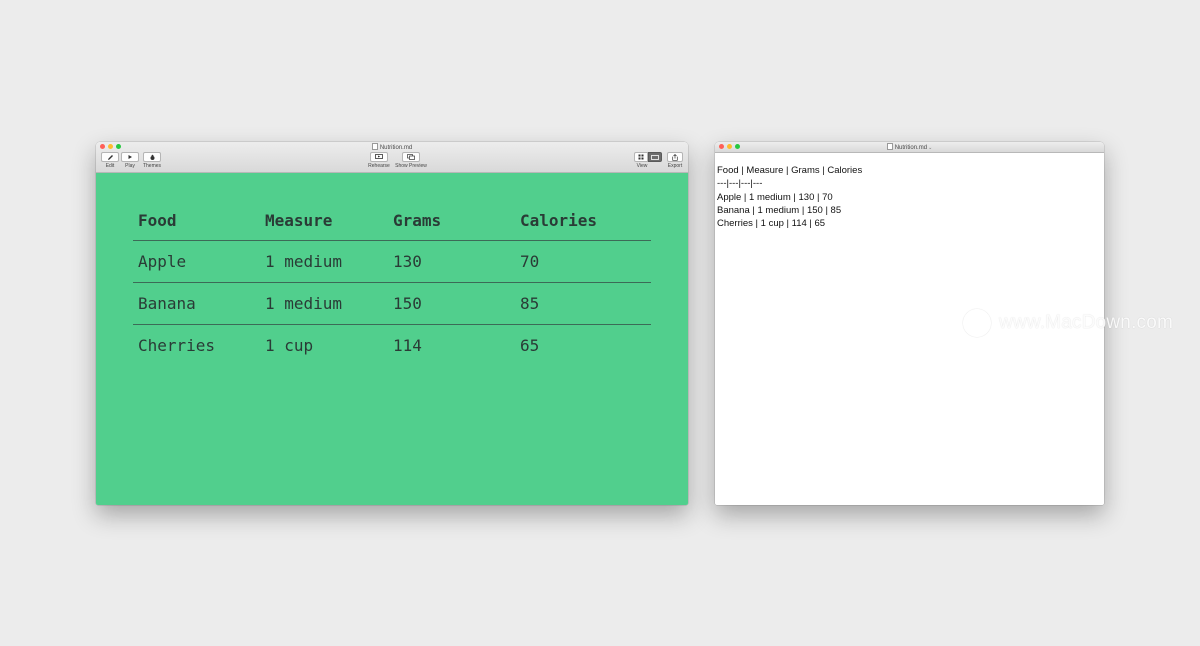 Image resolution: width=1200 pixels, height=646 pixels. I want to click on table-cell: Apple, so click(162, 261).